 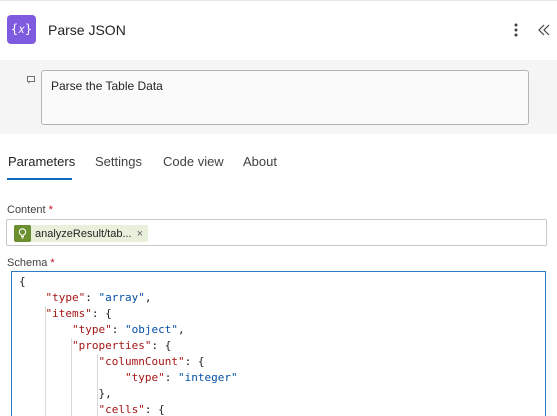 What do you see at coordinates (50, 210) in the screenshot?
I see `content-required-mark: *` at bounding box center [50, 210].